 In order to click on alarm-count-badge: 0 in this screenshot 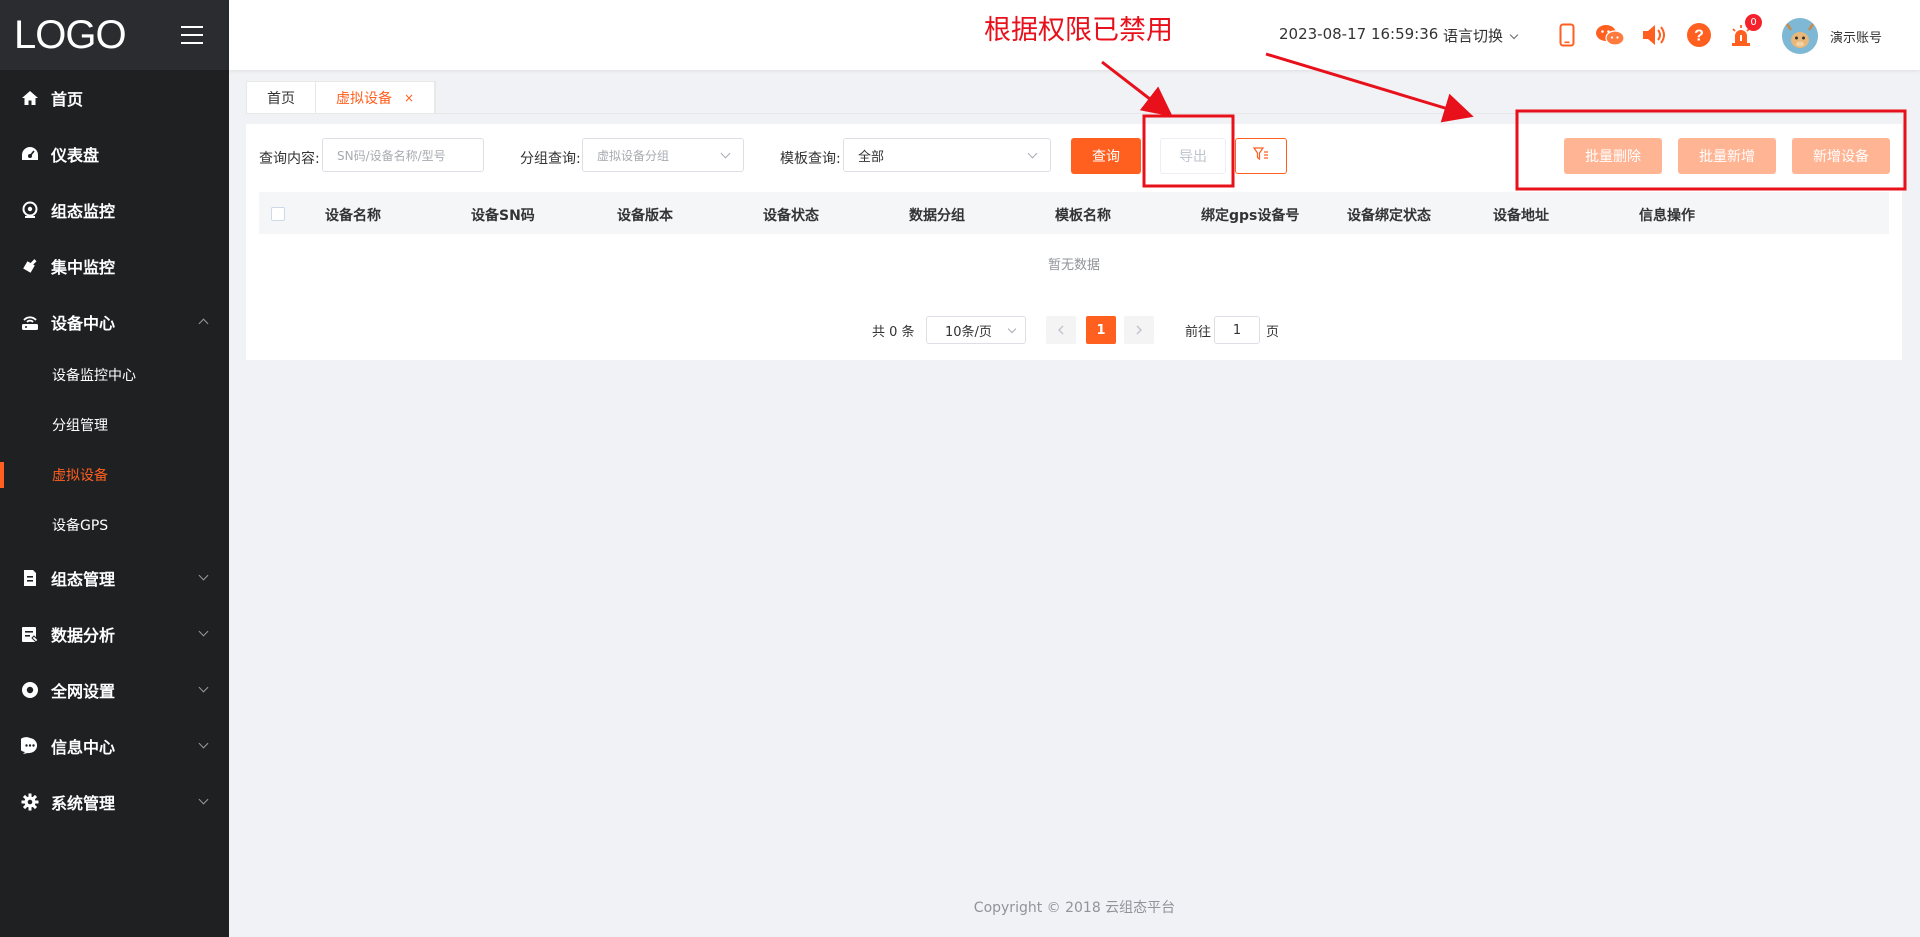, I will do `click(1753, 22)`.